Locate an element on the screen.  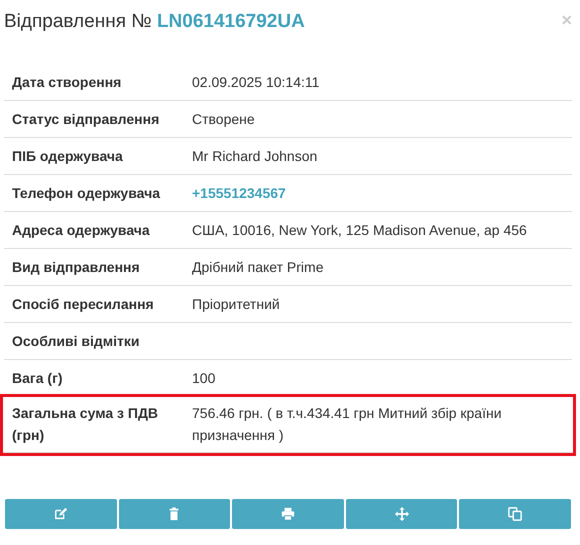
field-label: Вага (г) is located at coordinates (38, 378).